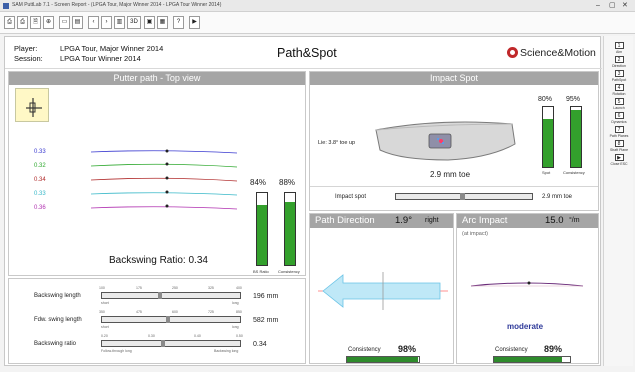  Describe the element at coordinates (57, 296) in the screenshot. I see `backswing-length-label: Backswing length` at that location.